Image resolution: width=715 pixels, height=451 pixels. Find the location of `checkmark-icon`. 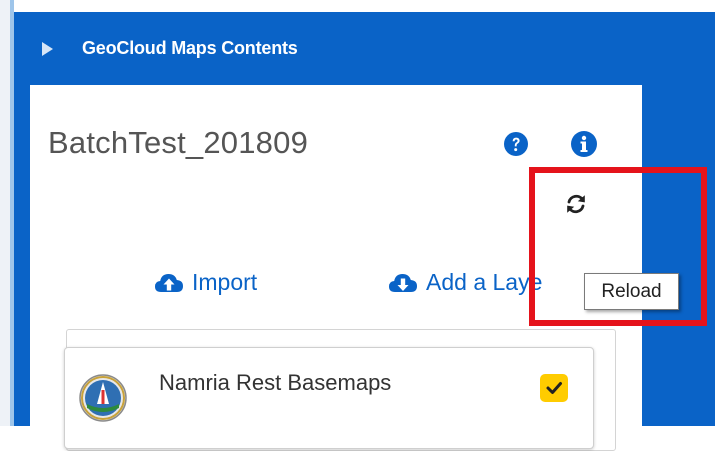

checkmark-icon is located at coordinates (554, 388).